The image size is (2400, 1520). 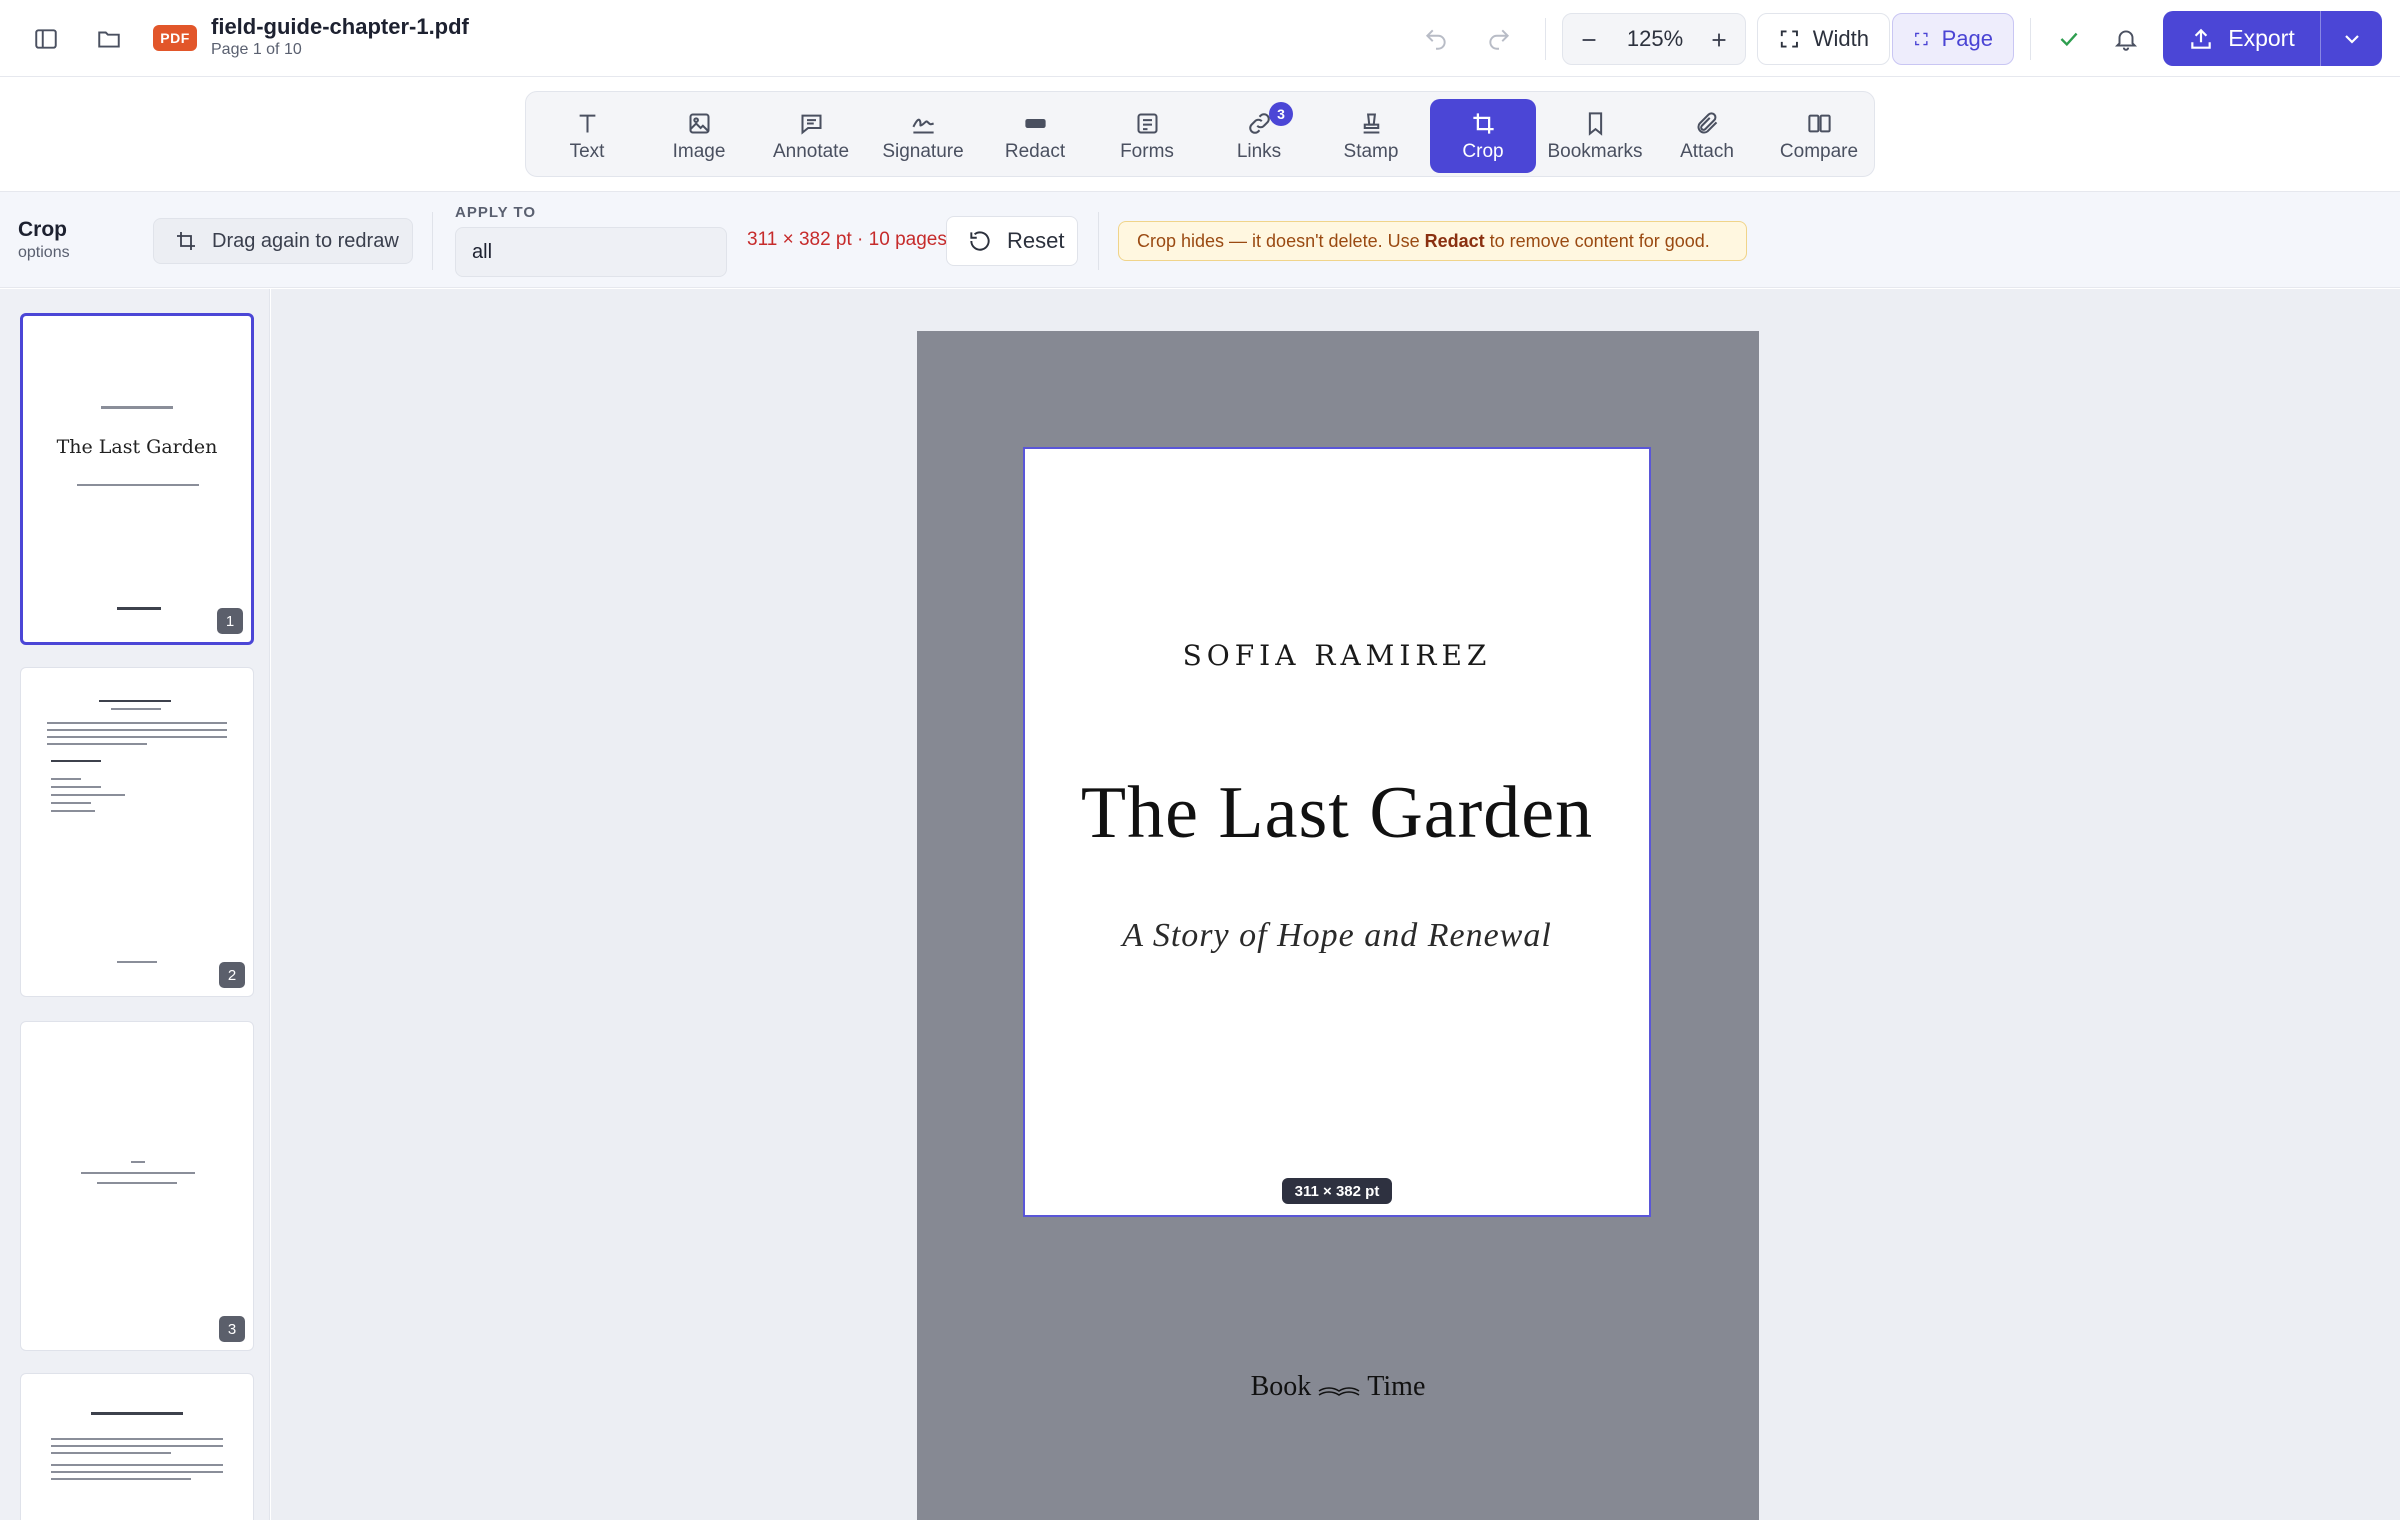 I want to click on open-book-icon, so click(x=1339, y=1391).